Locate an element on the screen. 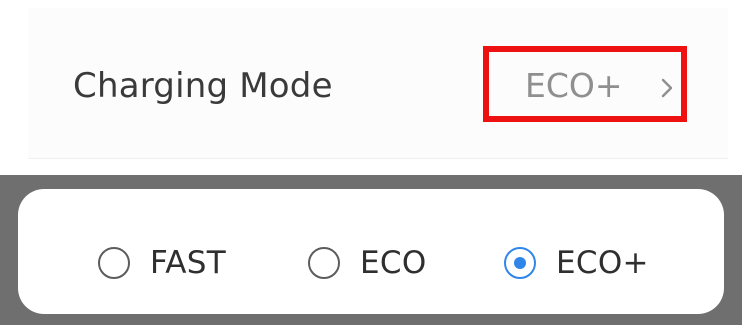  eco-label: ECO is located at coordinates (393, 263).